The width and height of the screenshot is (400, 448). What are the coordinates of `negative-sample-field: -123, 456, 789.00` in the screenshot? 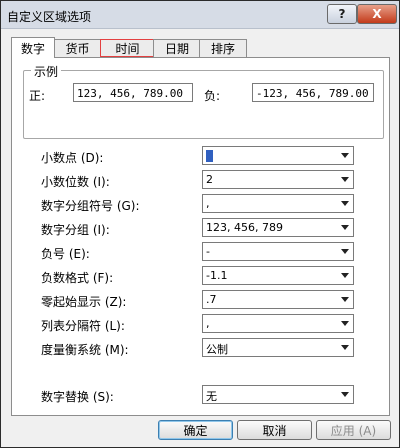 It's located at (313, 92).